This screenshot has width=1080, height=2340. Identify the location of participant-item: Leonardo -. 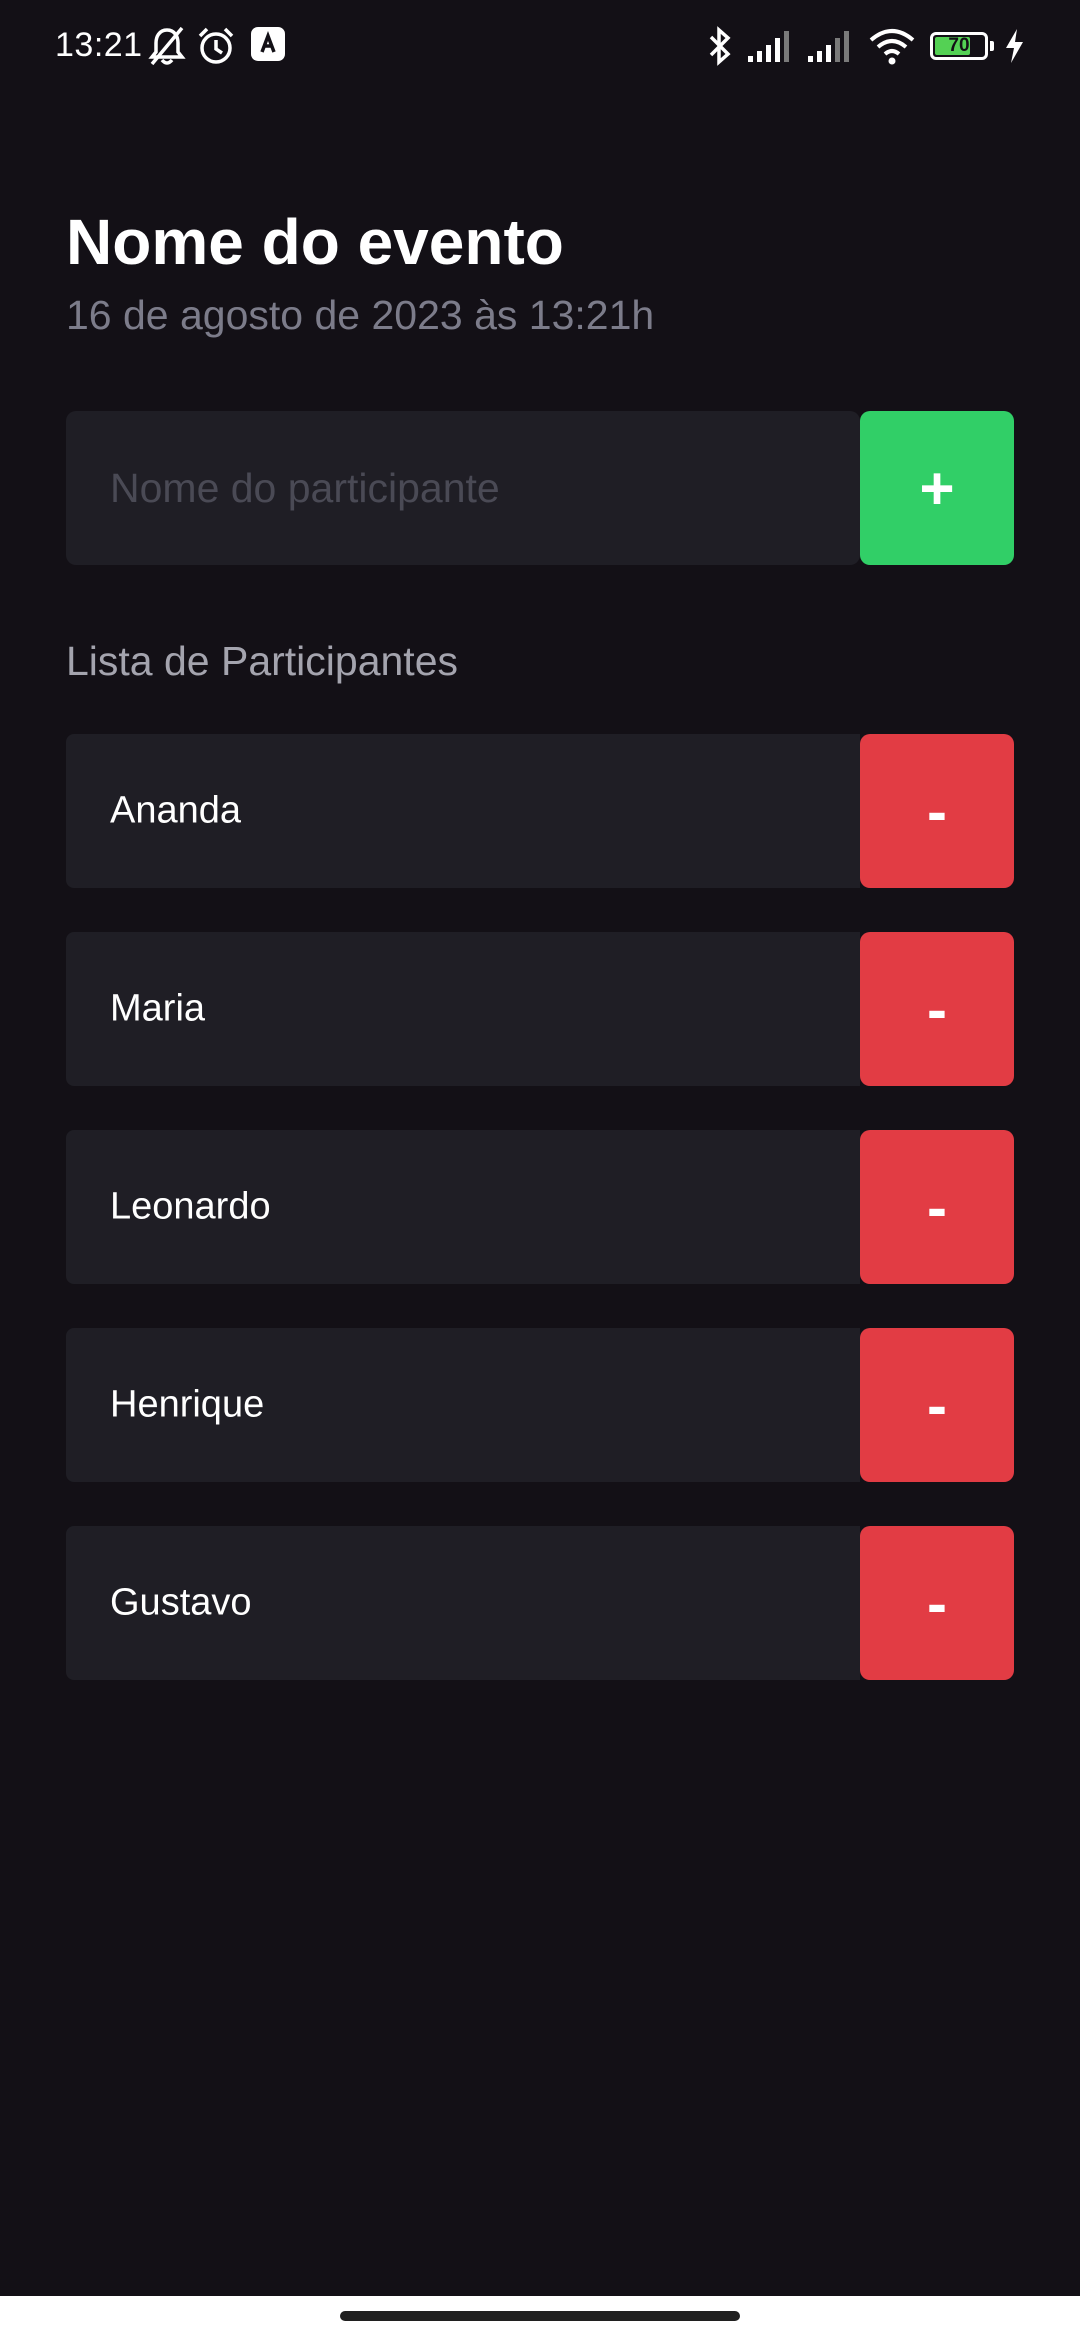
(540, 1207).